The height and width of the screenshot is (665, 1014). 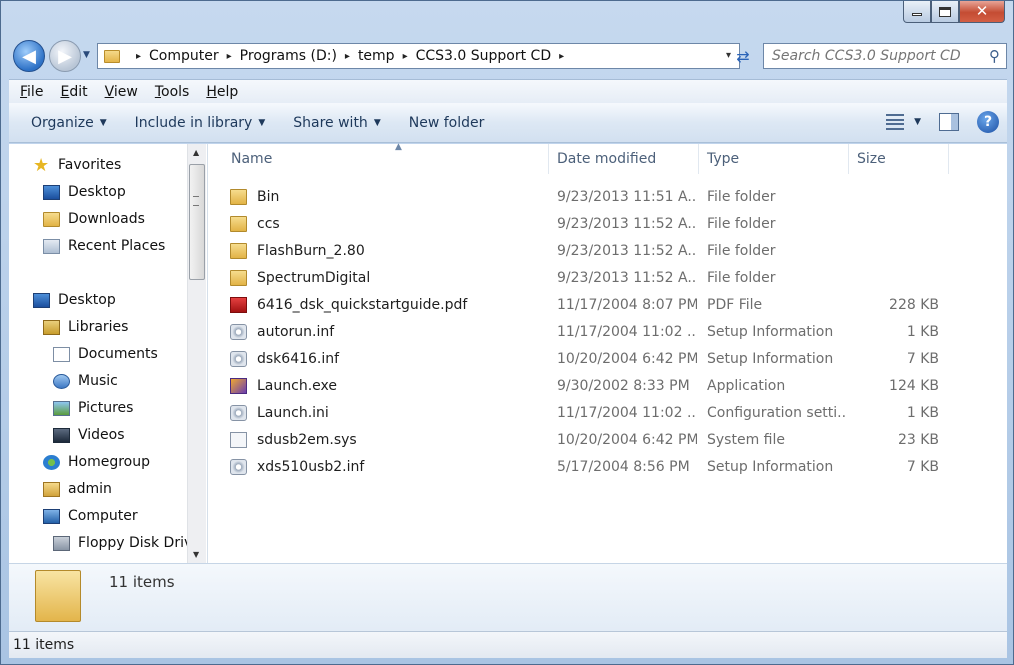 I want to click on breadcrumb-temp: temp, so click(x=376, y=56).